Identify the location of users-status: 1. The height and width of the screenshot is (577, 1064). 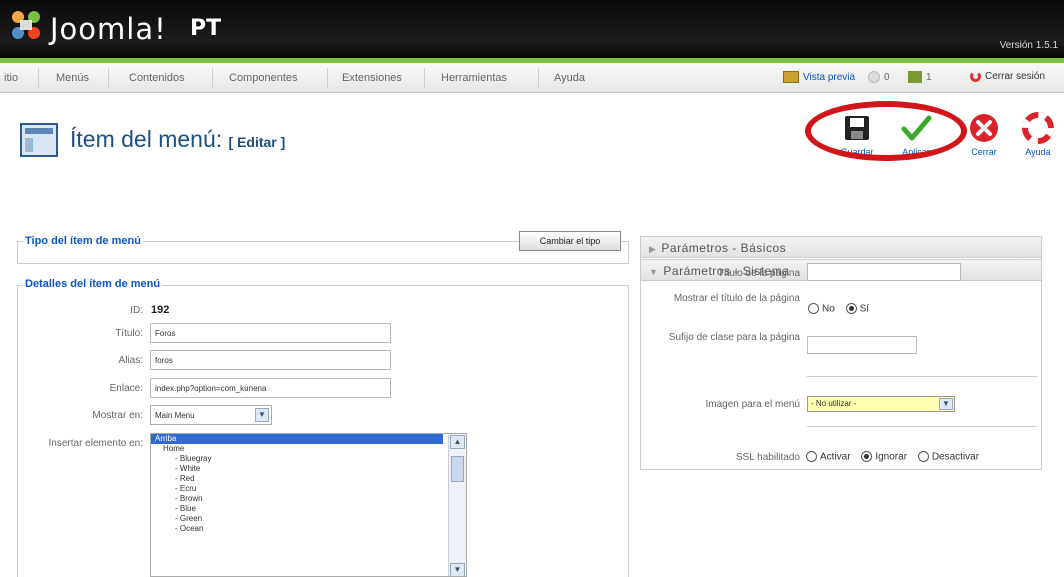
(920, 77).